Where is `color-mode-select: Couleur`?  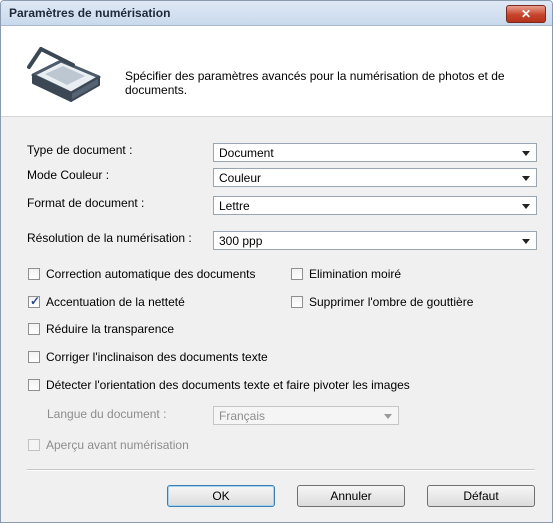 color-mode-select: Couleur is located at coordinates (375, 177).